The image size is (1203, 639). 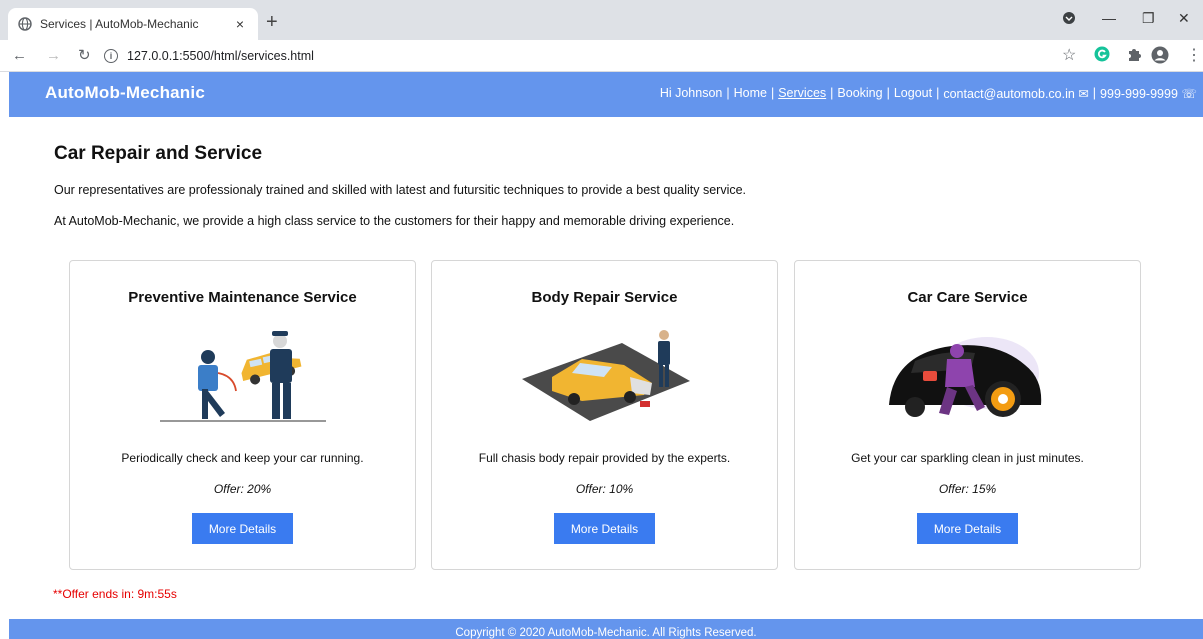 I want to click on address-bar: i 127.0.0.1:5500/html/services.html, so click(x=209, y=56).